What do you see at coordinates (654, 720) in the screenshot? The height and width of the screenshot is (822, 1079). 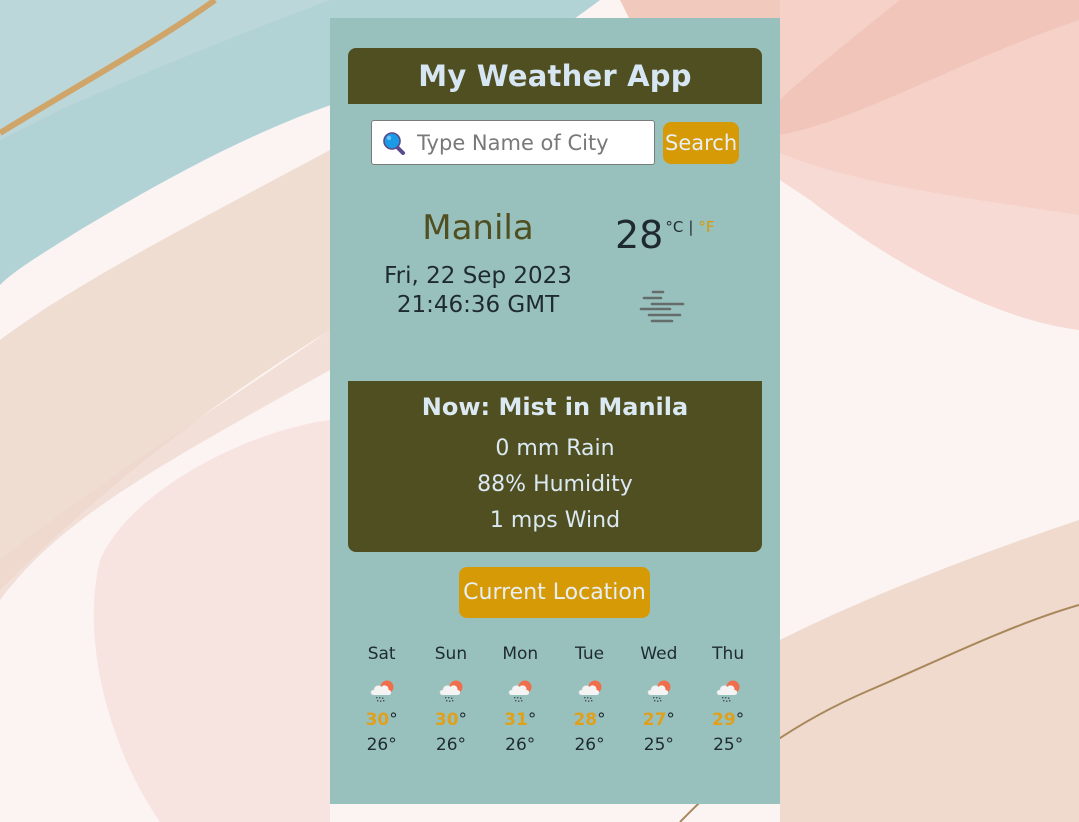 I see `forecast-high-value: 27` at bounding box center [654, 720].